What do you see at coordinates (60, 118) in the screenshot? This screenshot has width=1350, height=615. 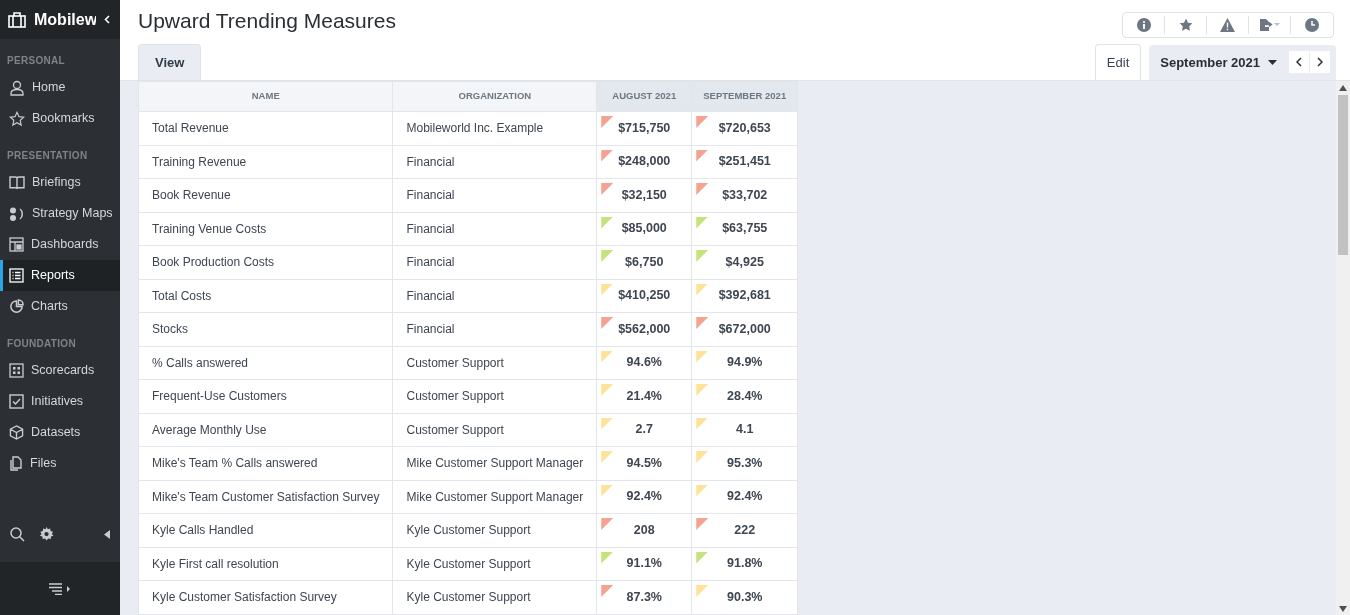 I see `sidebar-item: Bookmarks` at bounding box center [60, 118].